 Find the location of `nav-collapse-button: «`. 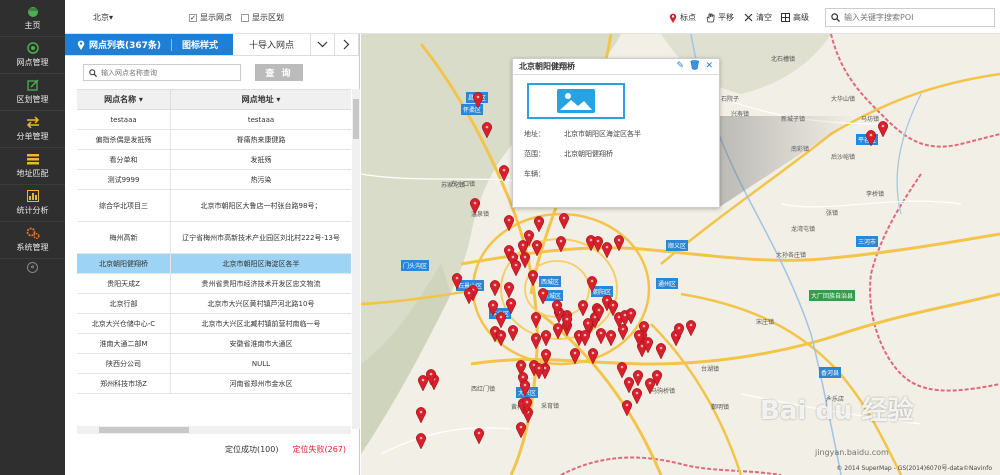

nav-collapse-button: « is located at coordinates (32, 267).